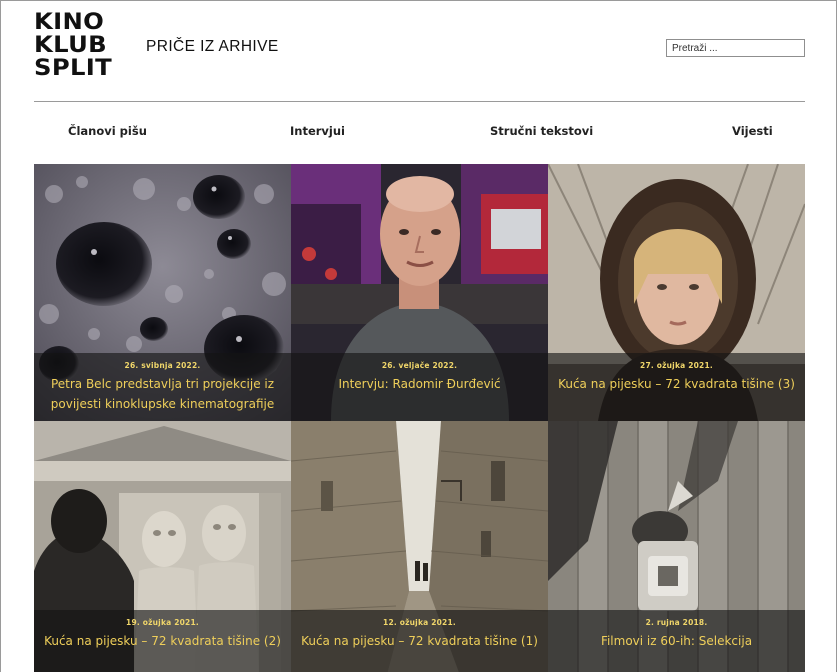  What do you see at coordinates (71, 45) in the screenshot?
I see `logo-line: KLUB` at bounding box center [71, 45].